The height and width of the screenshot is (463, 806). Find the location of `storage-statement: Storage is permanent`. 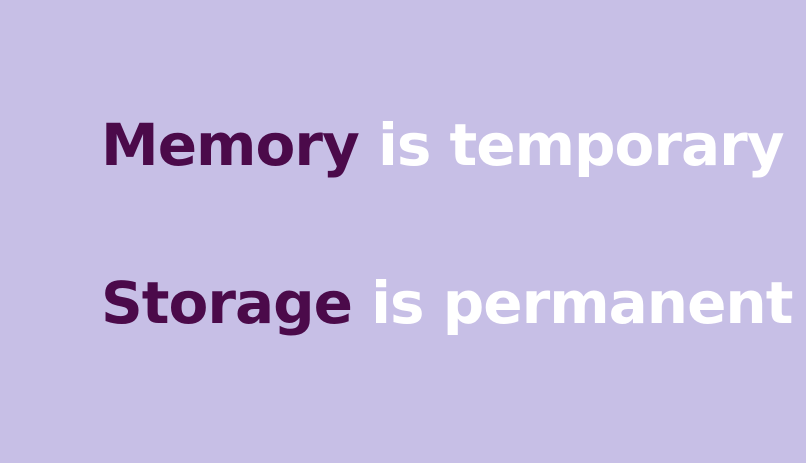

storage-statement: Storage is permanent is located at coordinates (447, 303).